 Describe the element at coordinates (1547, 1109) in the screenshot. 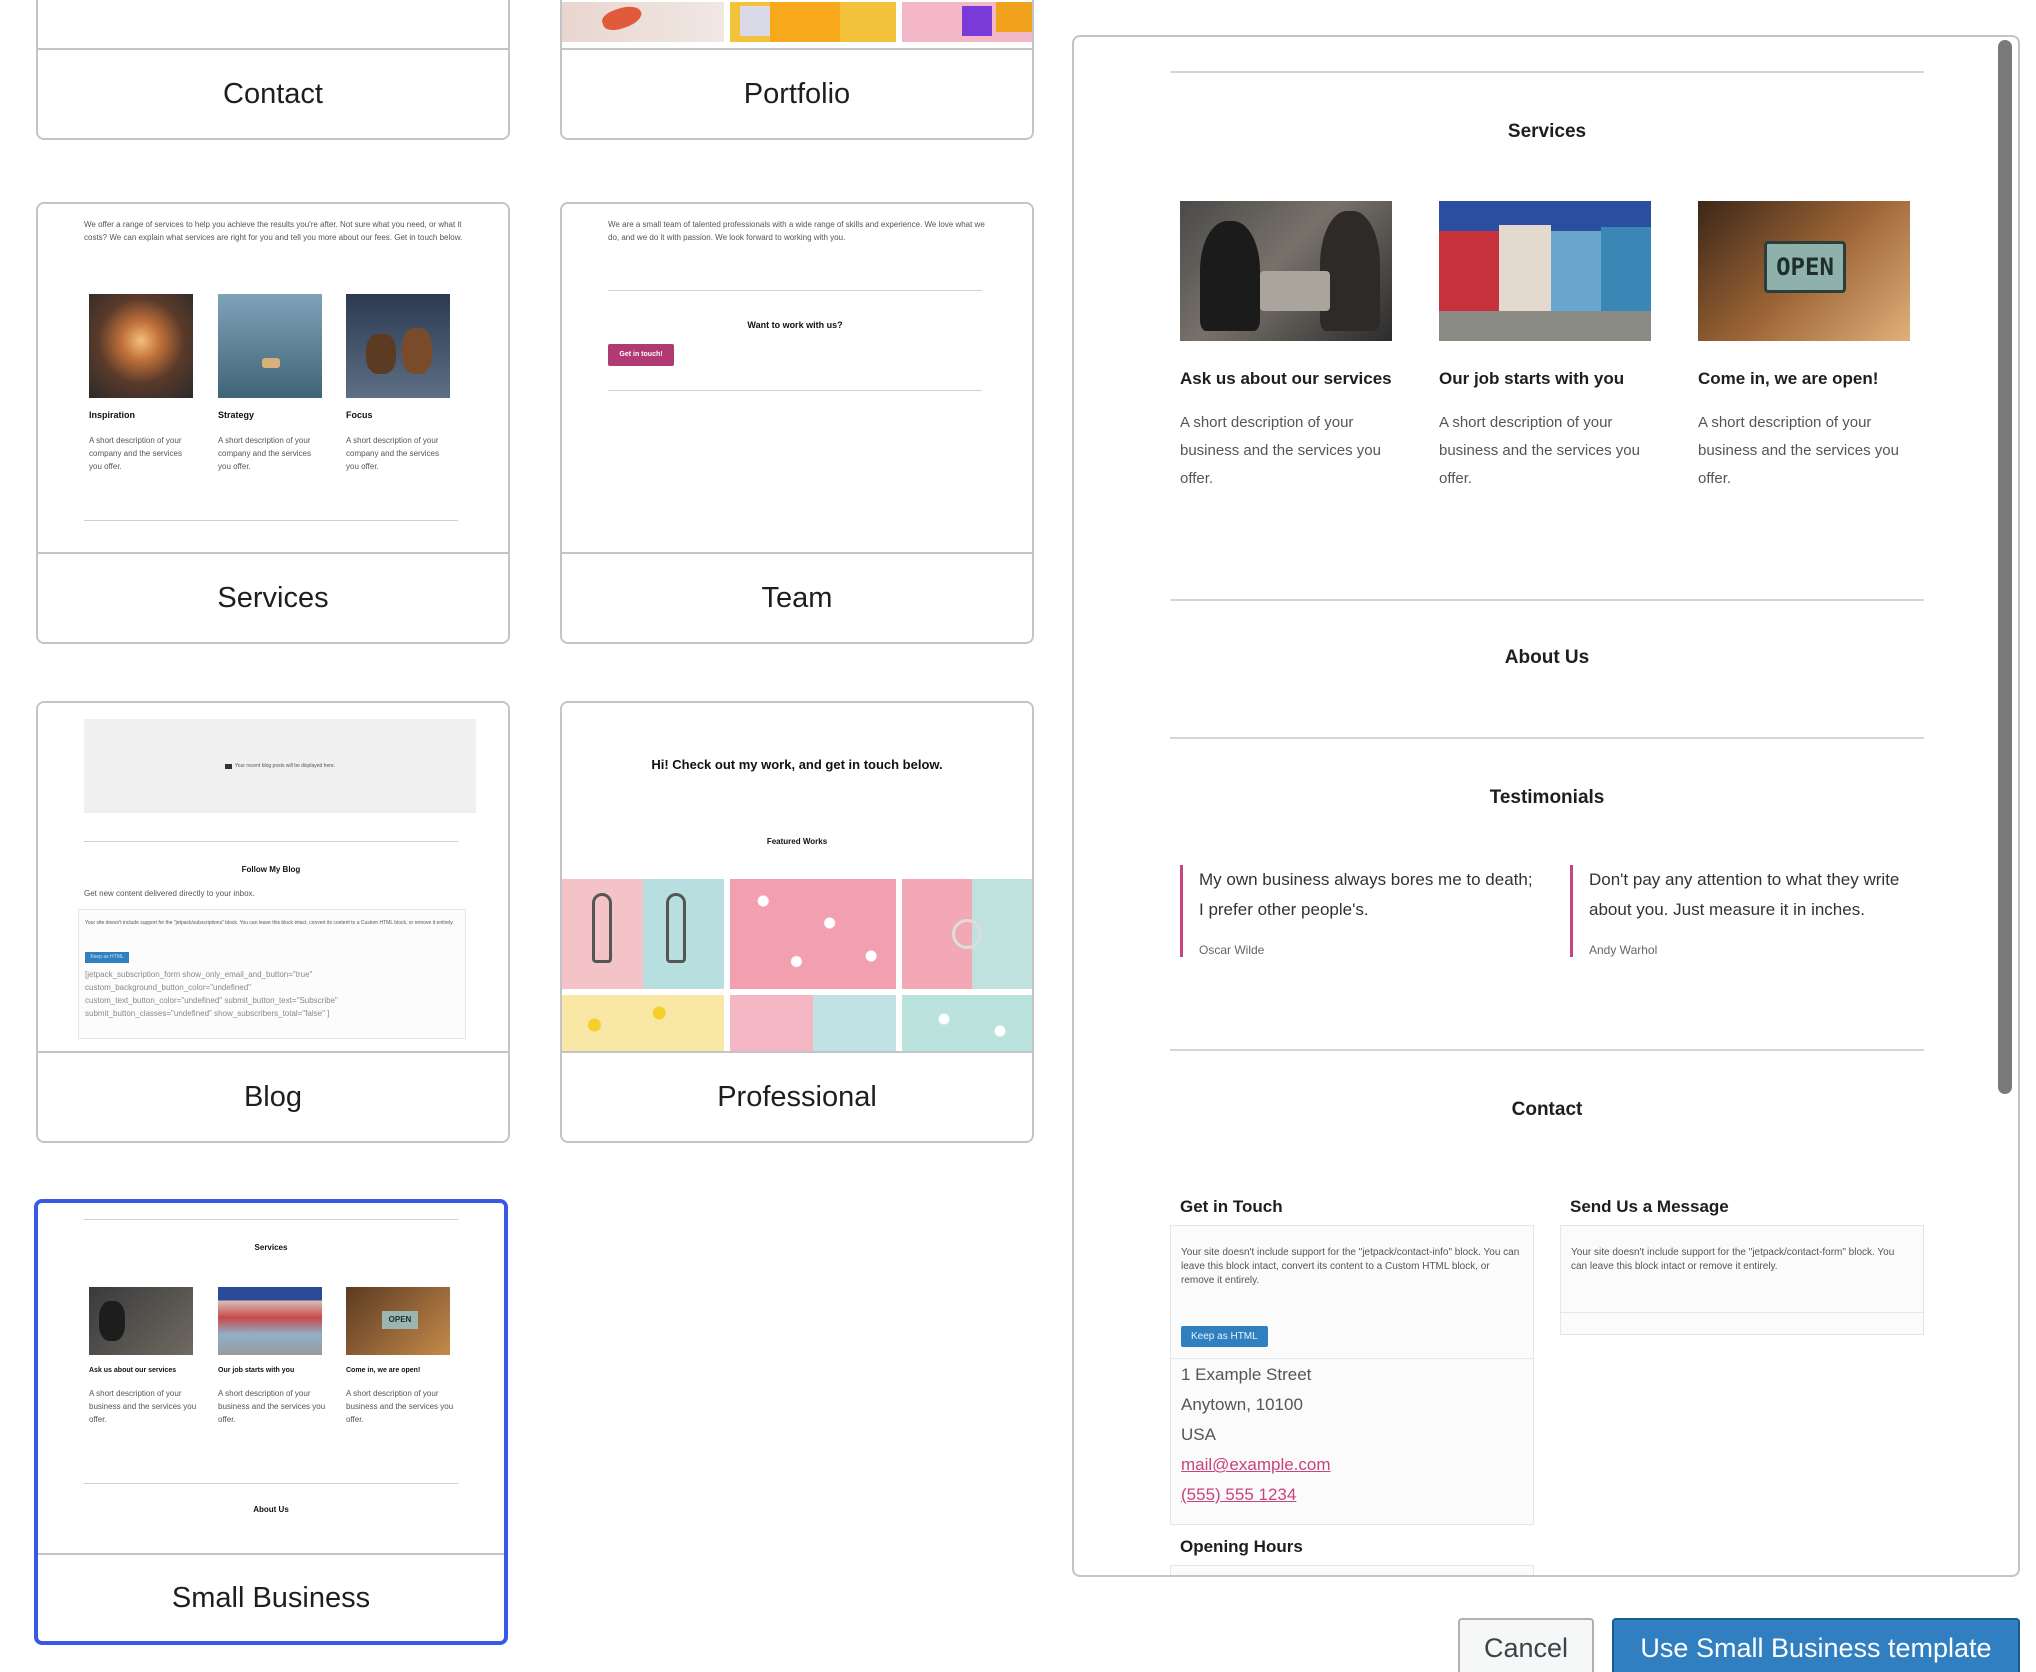

I see `preview-contact-heading: Contact` at that location.